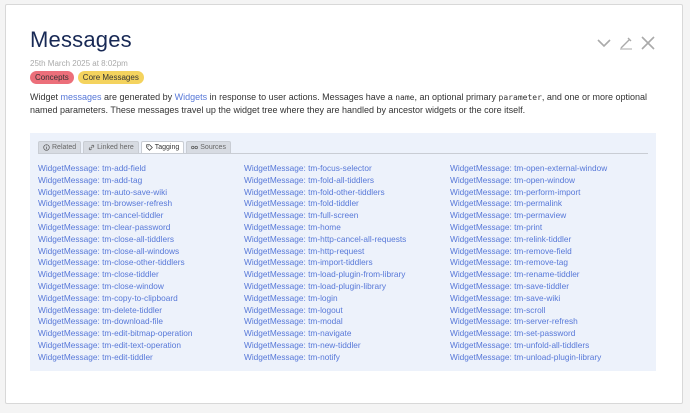  Describe the element at coordinates (553, 275) in the screenshot. I see `tagging-link: WidgetMessage: tm-rename-tiddler` at that location.